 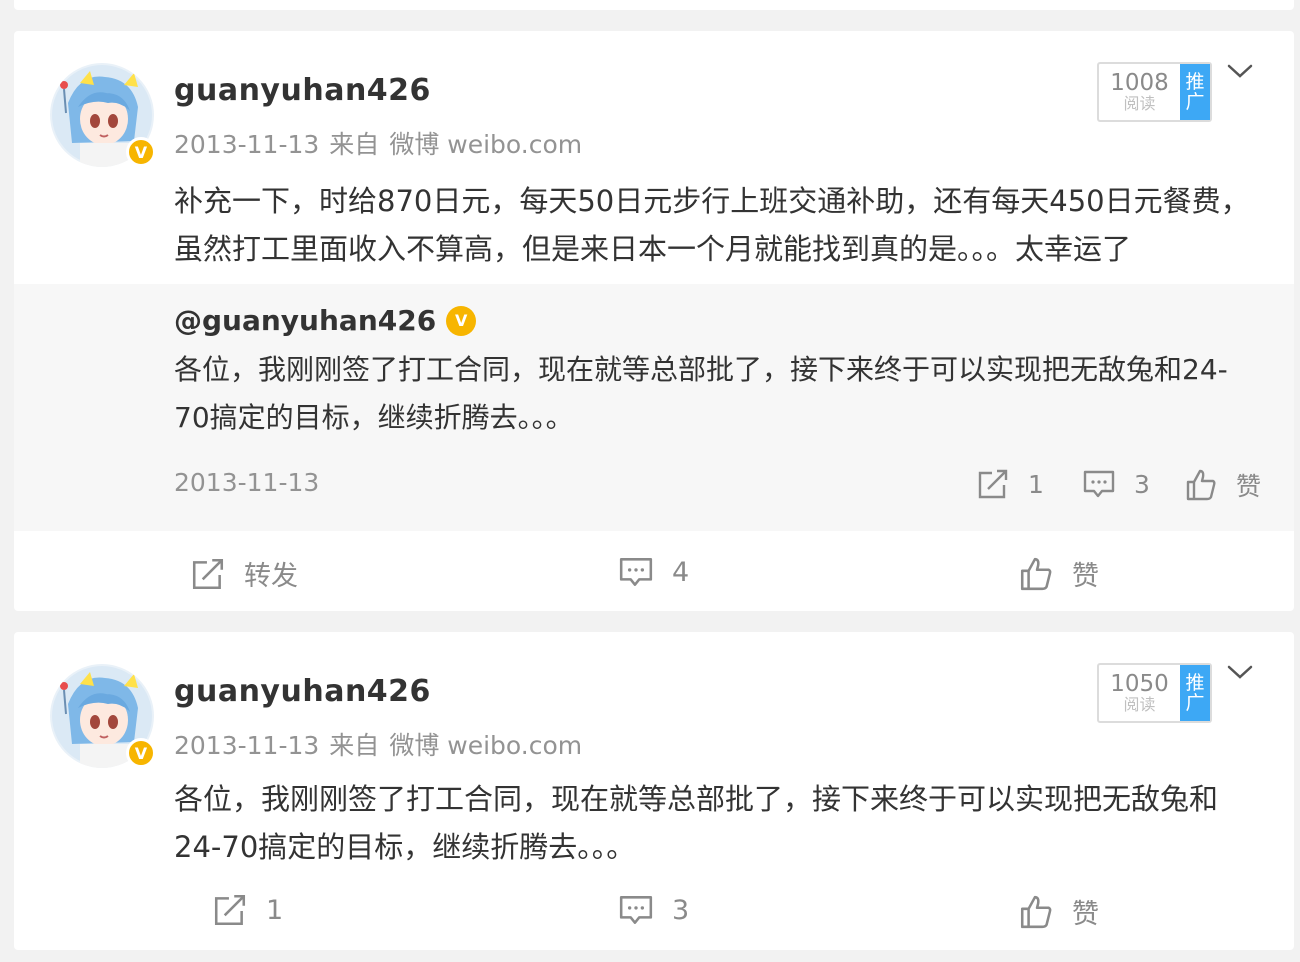 I want to click on comment-count: 3, so click(x=681, y=910).